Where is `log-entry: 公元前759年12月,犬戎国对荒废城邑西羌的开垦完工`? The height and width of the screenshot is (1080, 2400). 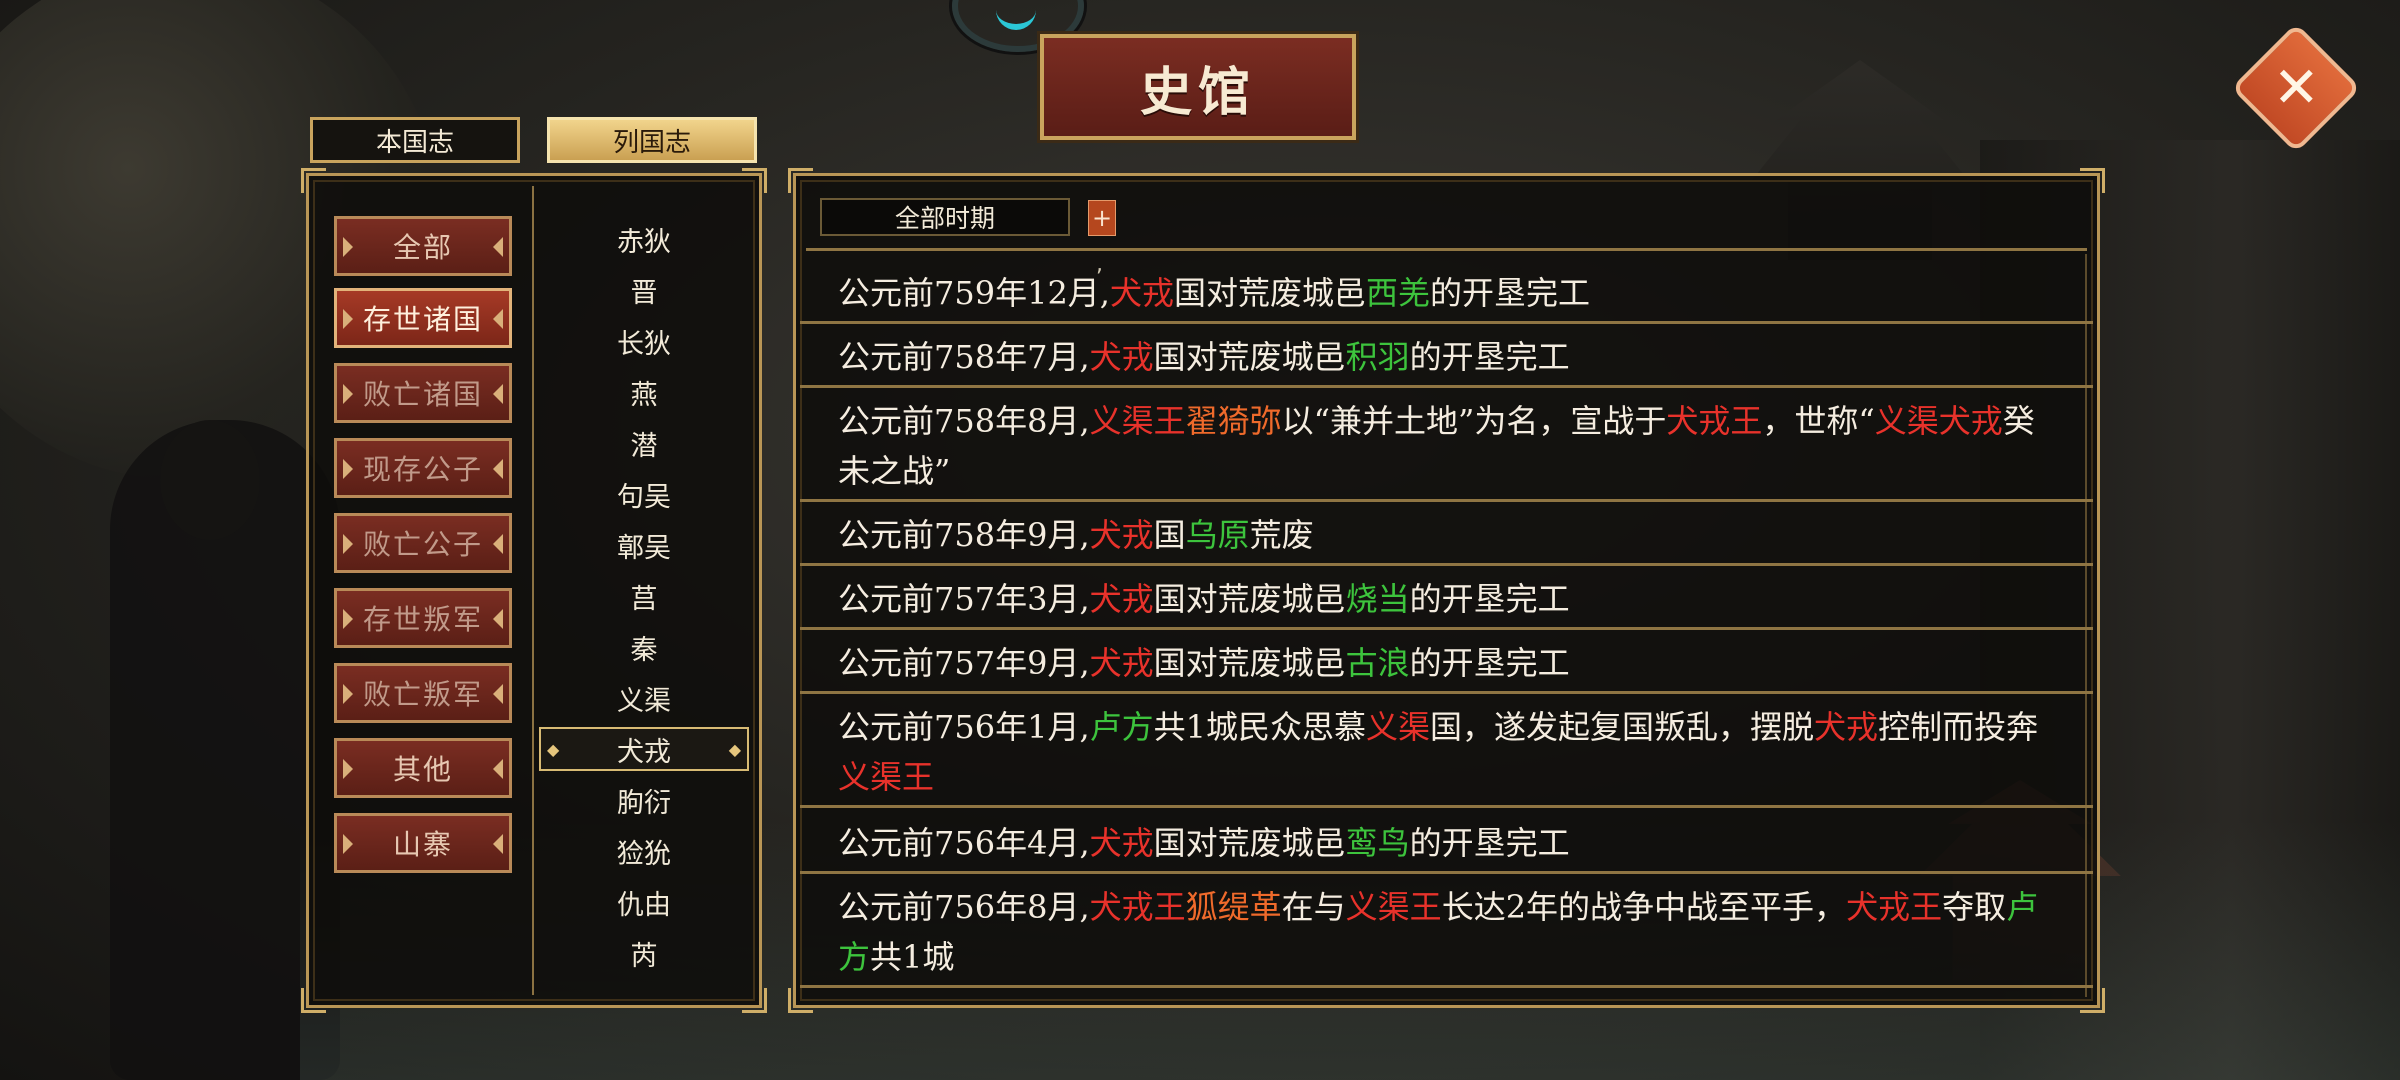 log-entry: 公元前759年12月,犬戎国对荒废城邑西羌的开垦完工 is located at coordinates (1446, 293).